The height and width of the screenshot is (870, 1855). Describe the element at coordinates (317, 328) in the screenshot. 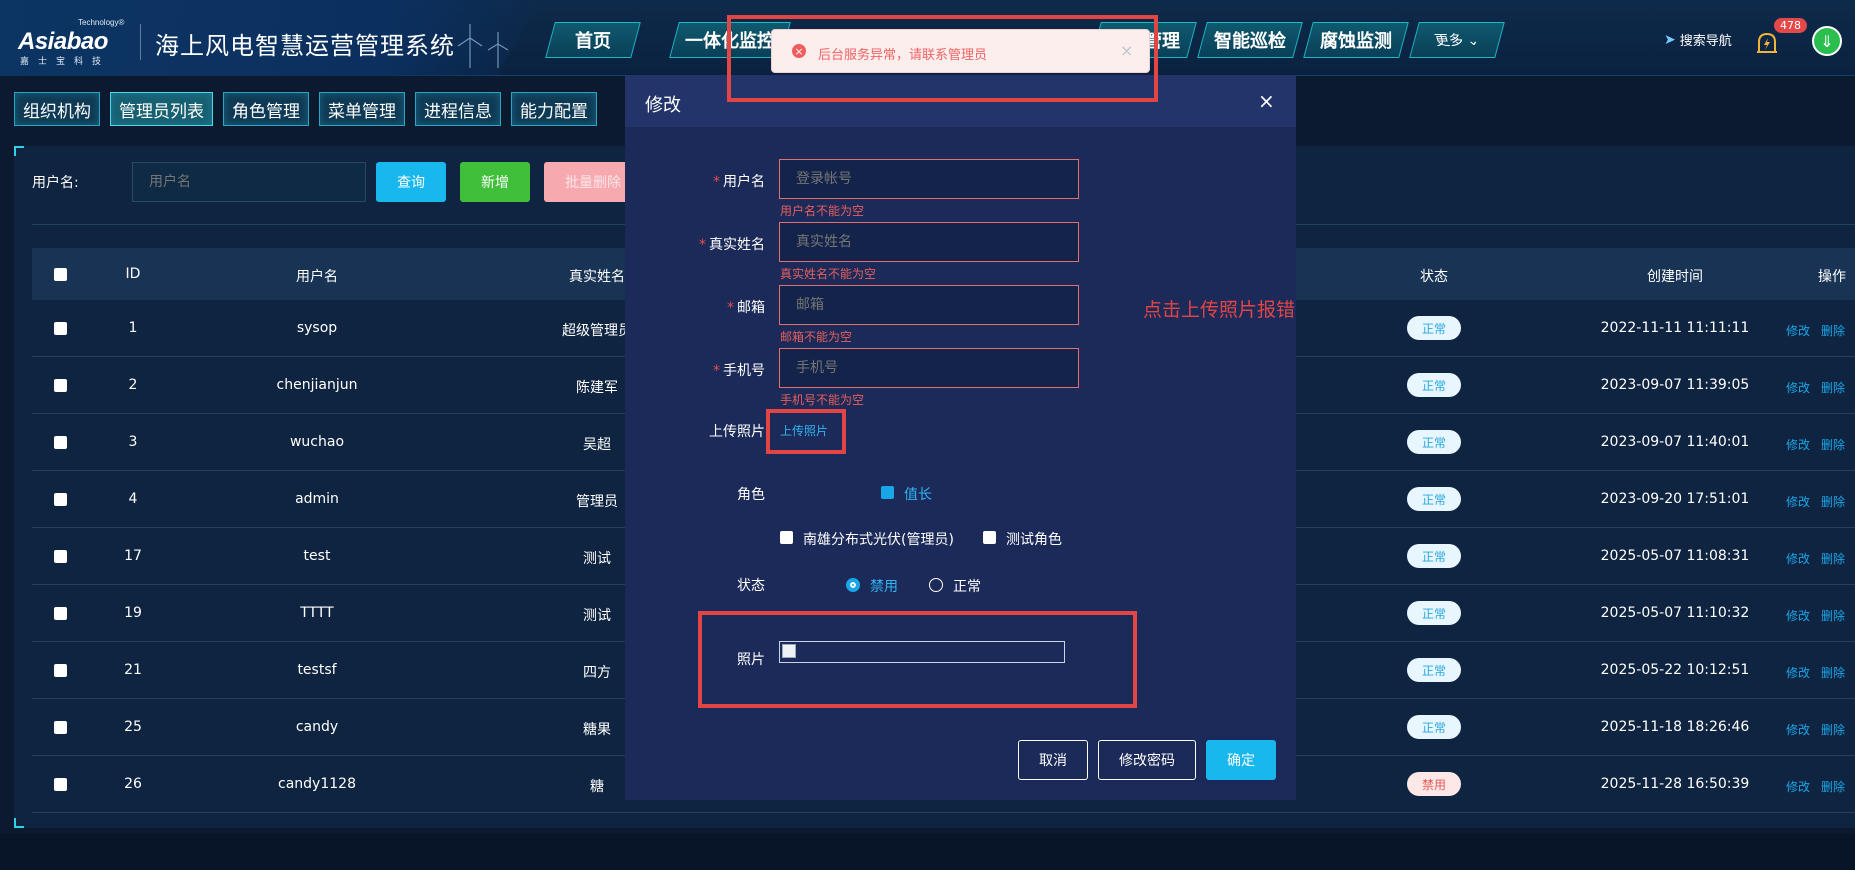

I see `cell-username: sysop` at that location.